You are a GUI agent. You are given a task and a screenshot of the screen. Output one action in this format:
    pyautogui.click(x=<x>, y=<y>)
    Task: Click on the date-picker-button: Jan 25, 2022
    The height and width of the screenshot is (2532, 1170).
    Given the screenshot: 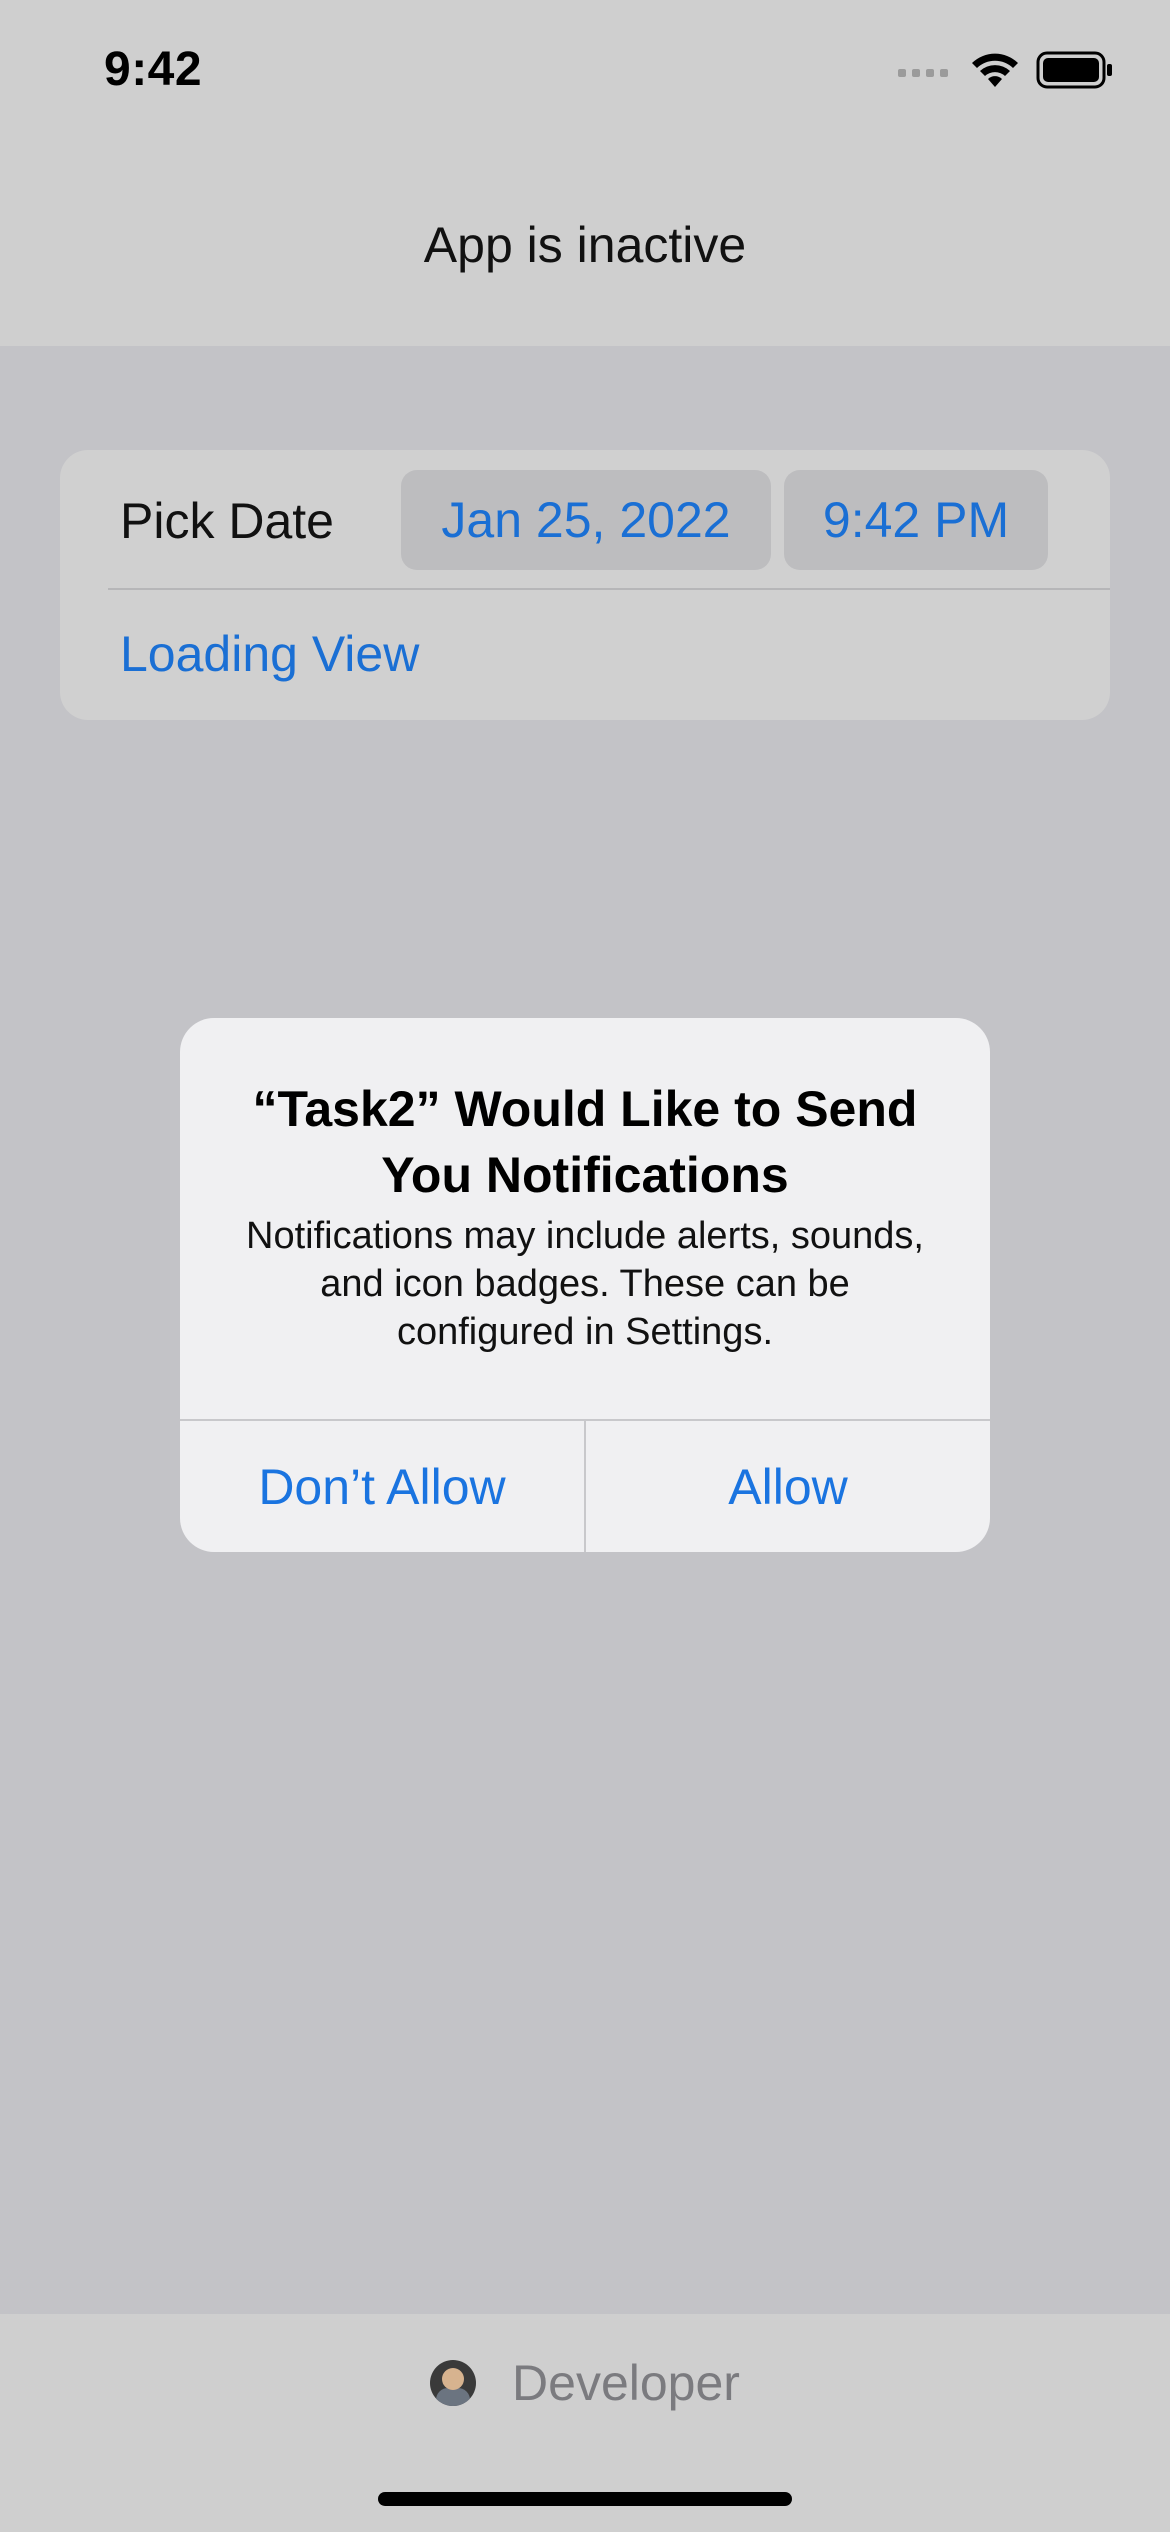 What is the action you would take?
    pyautogui.click(x=586, y=520)
    